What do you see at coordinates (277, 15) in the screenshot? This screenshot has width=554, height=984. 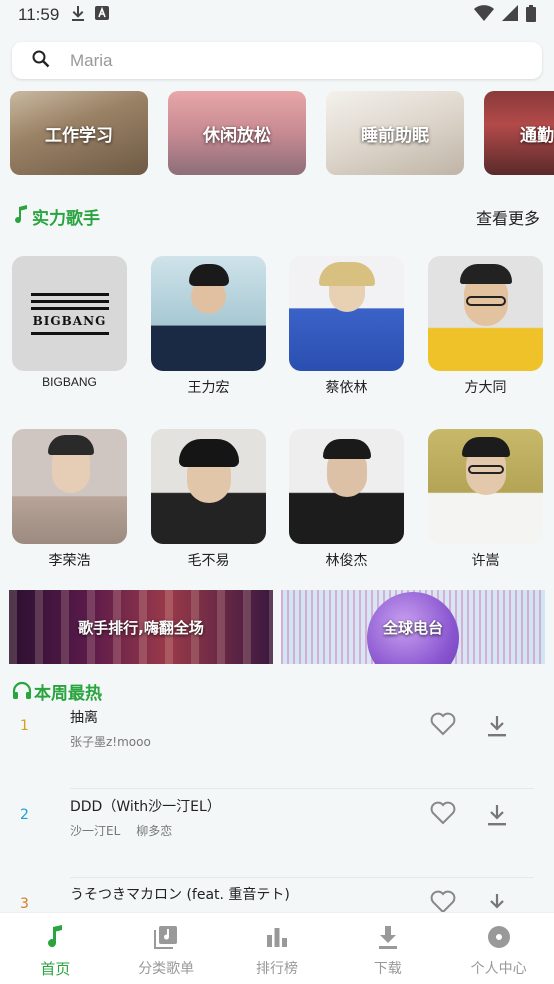 I see `status-bar: 11:59` at bounding box center [277, 15].